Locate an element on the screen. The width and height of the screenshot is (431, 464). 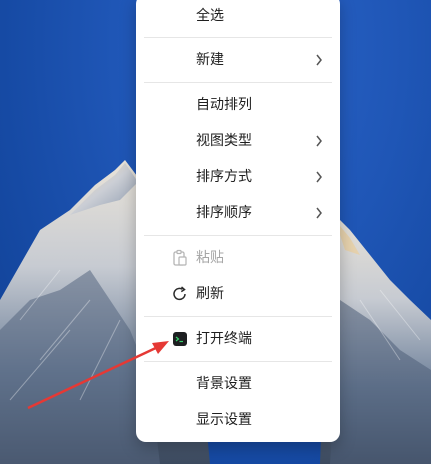
menu-item-label: 全选 is located at coordinates (210, 16).